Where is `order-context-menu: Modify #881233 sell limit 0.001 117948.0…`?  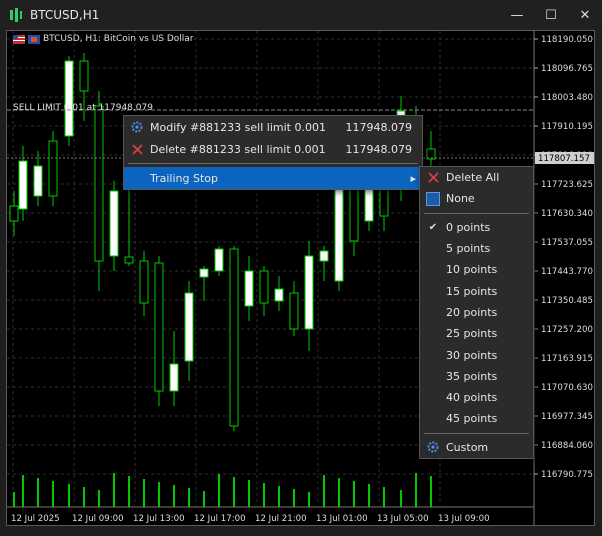
order-context-menu: Modify #881233 sell limit 0.001 117948.0… is located at coordinates (273, 152).